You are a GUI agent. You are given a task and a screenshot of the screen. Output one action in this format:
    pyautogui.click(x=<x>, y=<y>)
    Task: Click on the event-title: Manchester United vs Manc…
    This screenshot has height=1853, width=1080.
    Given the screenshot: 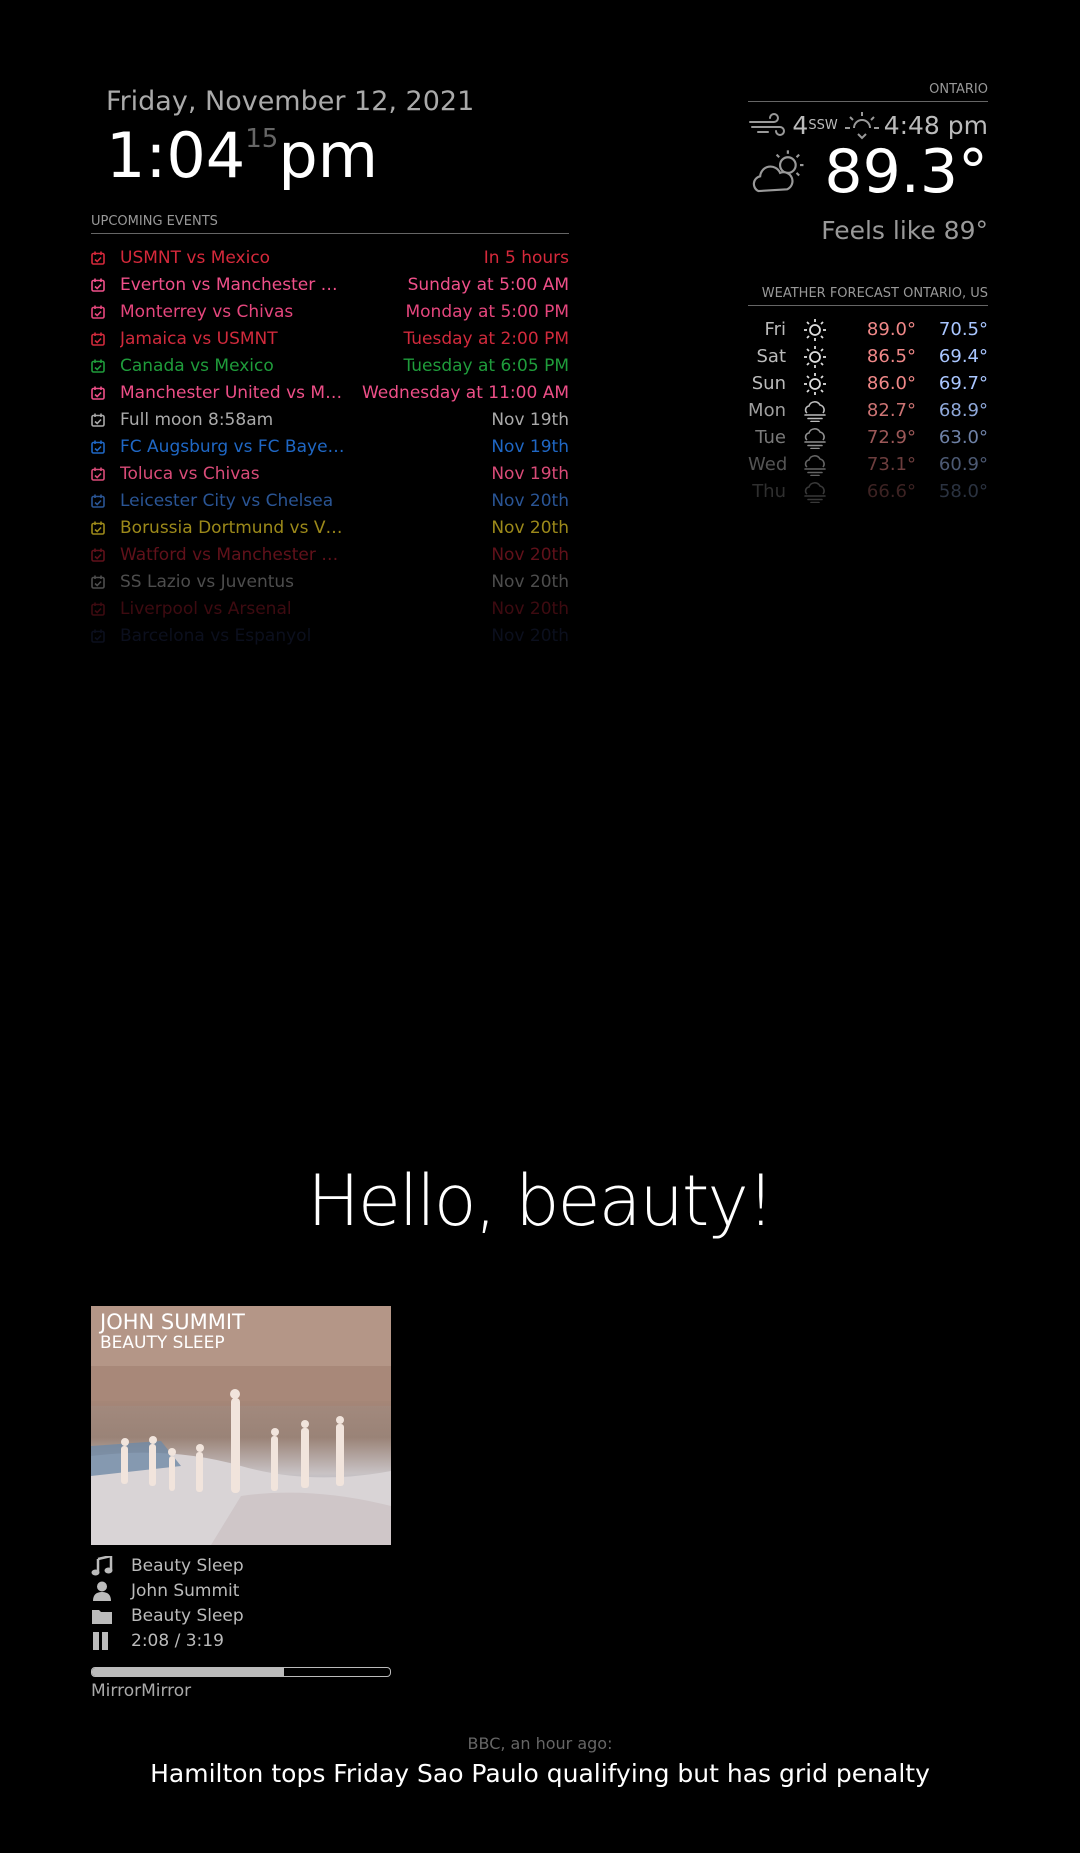 What is the action you would take?
    pyautogui.click(x=235, y=392)
    